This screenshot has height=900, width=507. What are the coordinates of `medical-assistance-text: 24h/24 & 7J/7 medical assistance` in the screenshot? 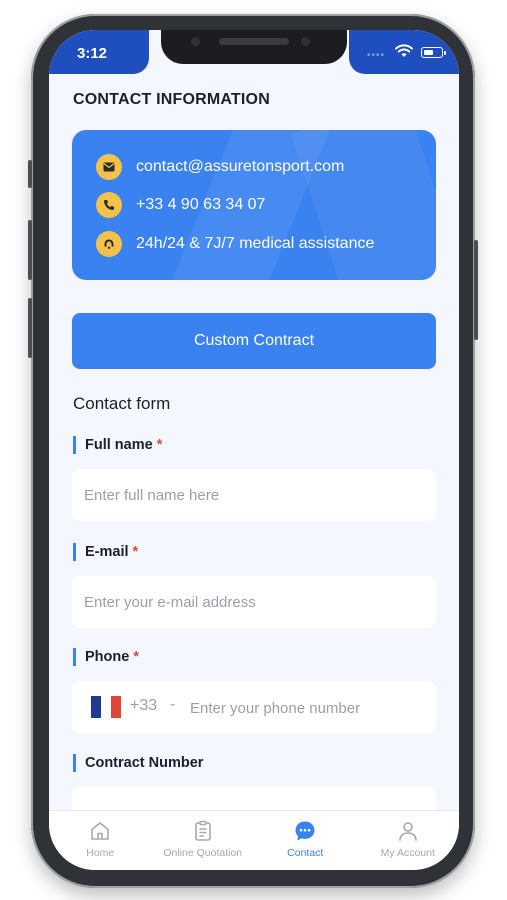 It's located at (255, 243).